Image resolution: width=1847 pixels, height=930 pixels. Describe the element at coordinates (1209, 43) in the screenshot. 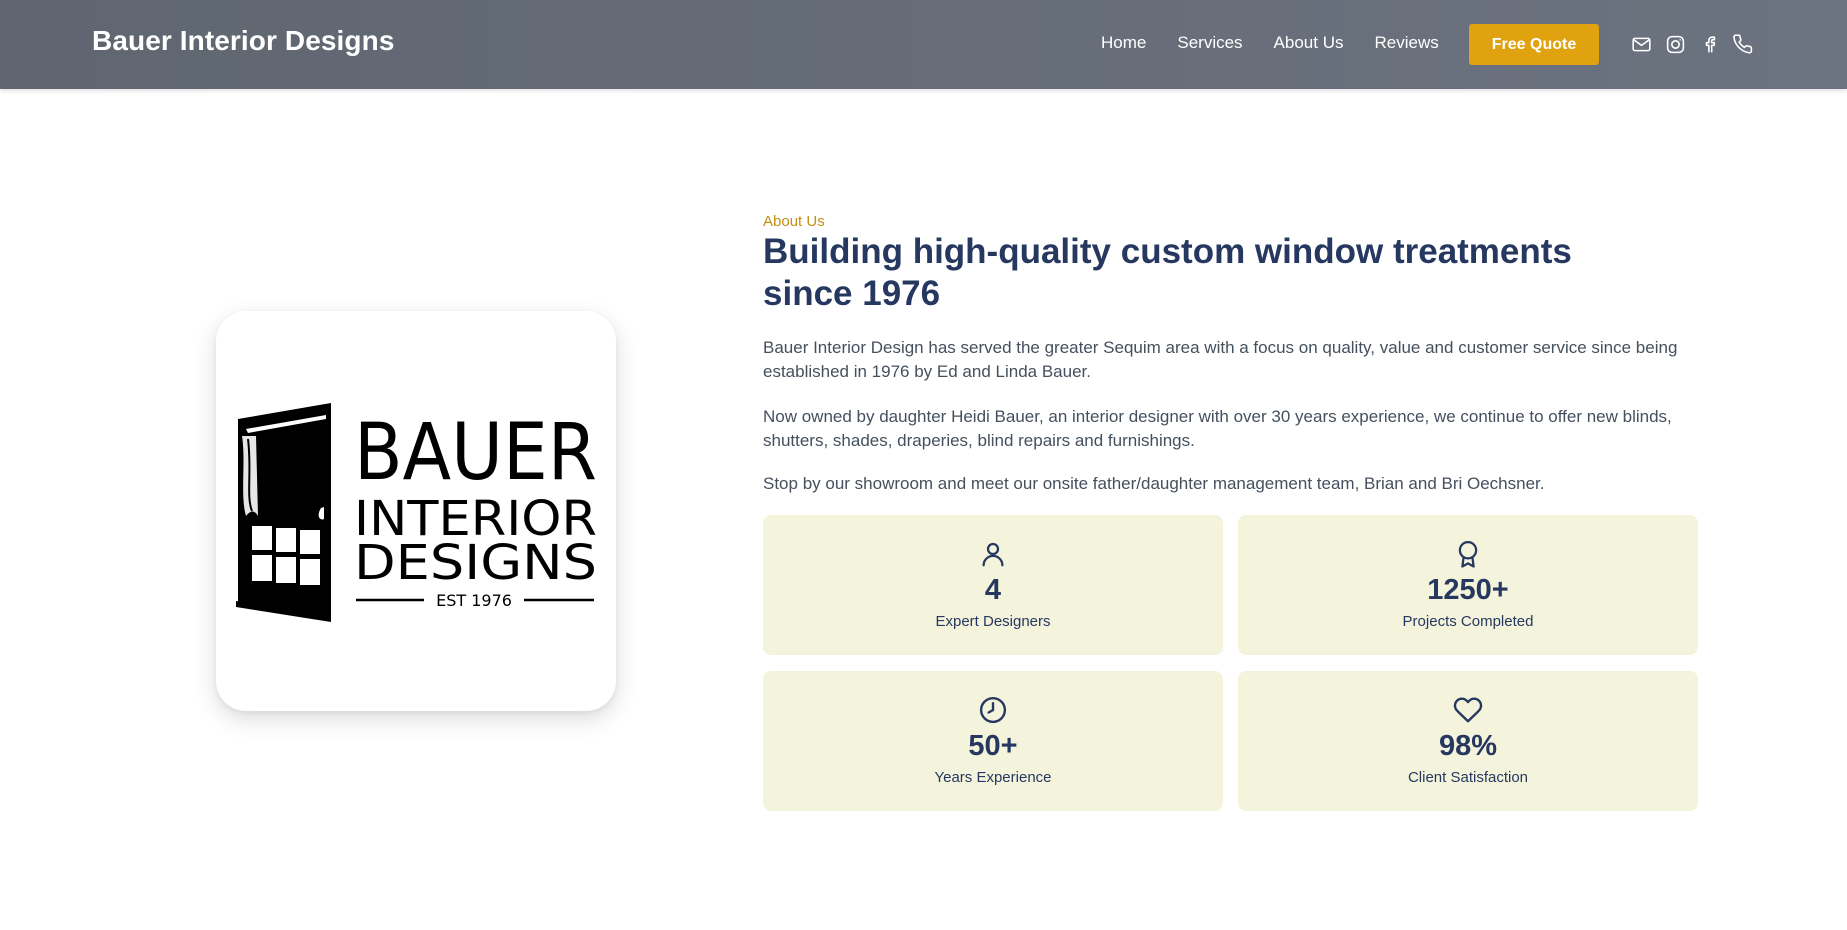

I see `nav-services: Services` at that location.